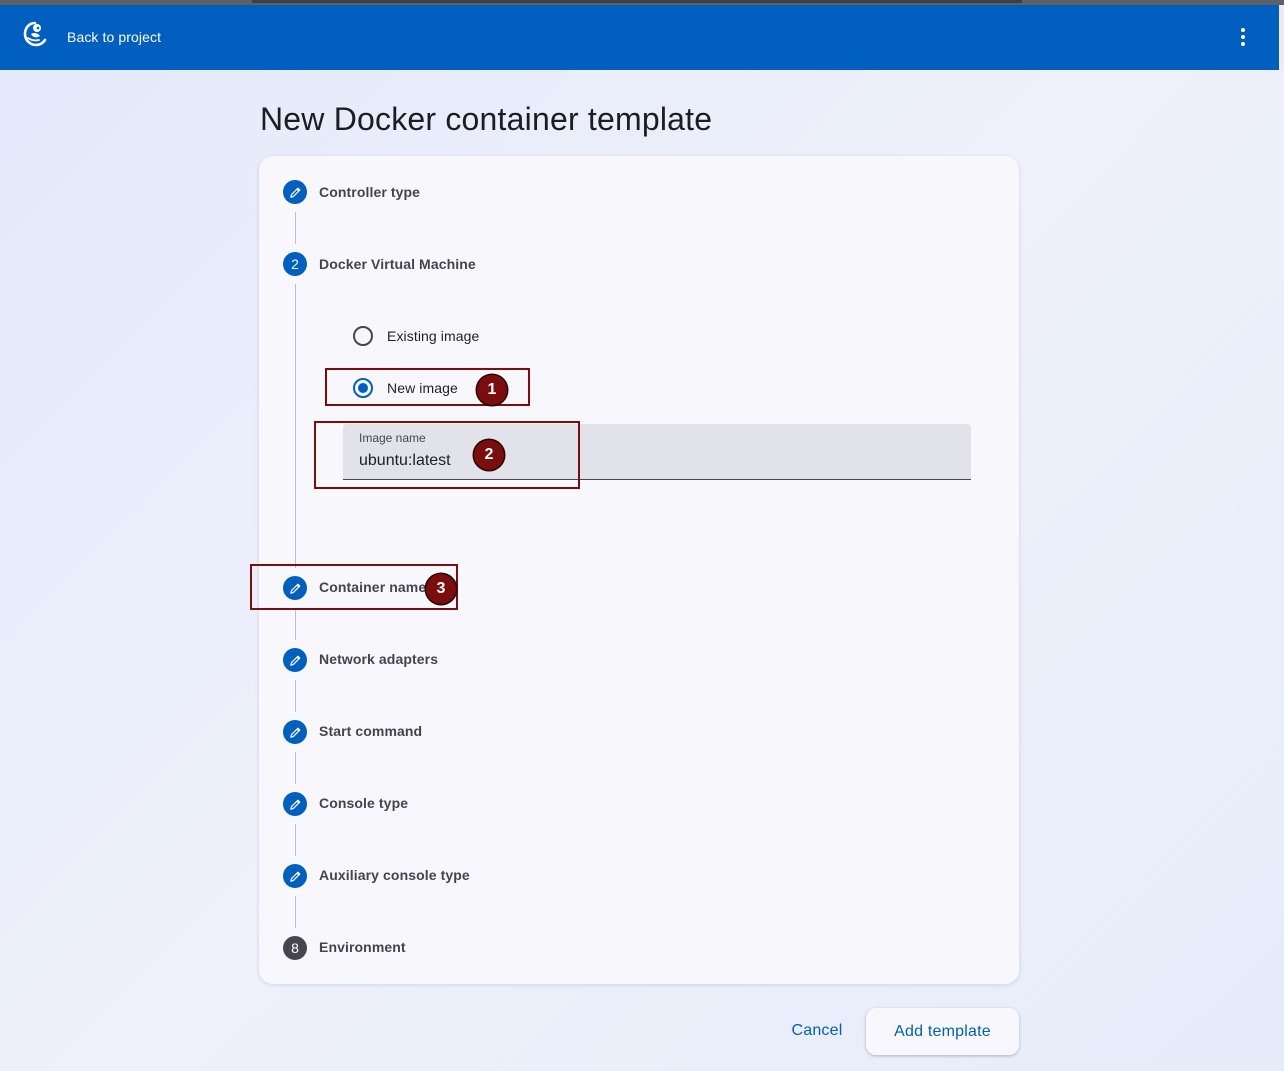 The height and width of the screenshot is (1071, 1284). I want to click on radio-button-checked, so click(363, 388).